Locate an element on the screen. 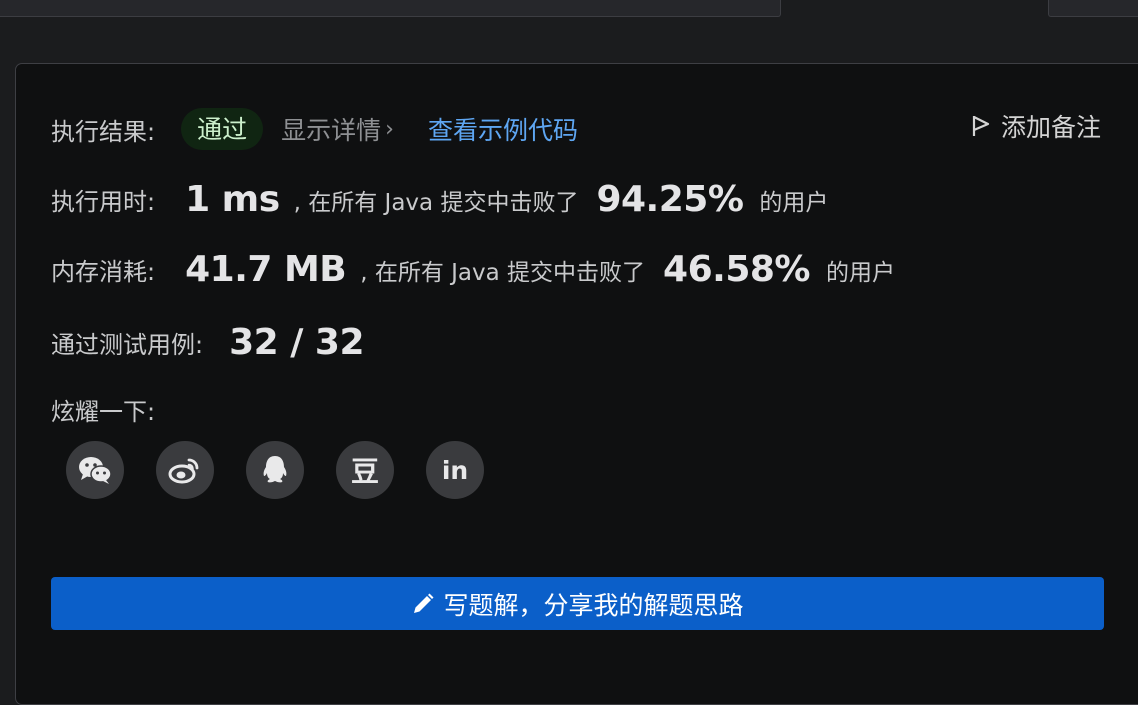 The width and height of the screenshot is (1138, 705). runtime-row: 执行用时: 1 ms , 在所有 Java 提交中击败了 94.25% 的用户 is located at coordinates (439, 199).